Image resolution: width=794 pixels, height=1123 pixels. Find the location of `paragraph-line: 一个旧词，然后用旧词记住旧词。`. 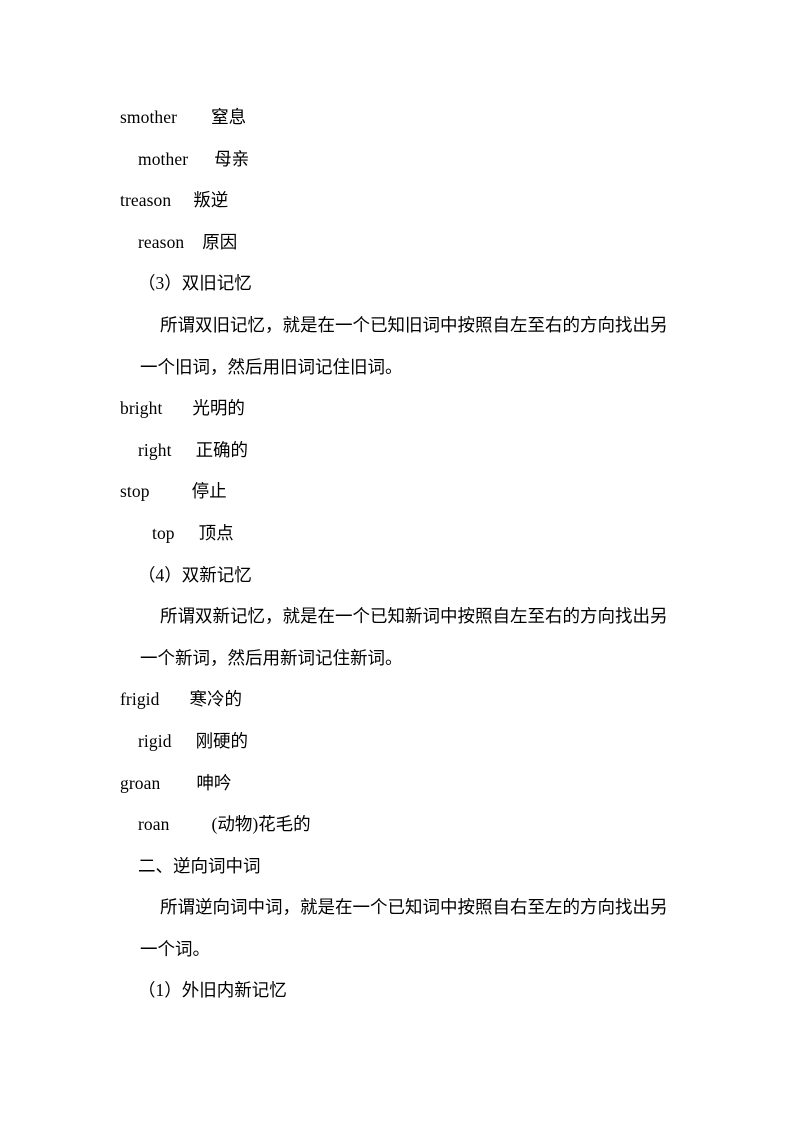

paragraph-line: 一个旧词，然后用旧词记住旧词。 is located at coordinates (271, 366).